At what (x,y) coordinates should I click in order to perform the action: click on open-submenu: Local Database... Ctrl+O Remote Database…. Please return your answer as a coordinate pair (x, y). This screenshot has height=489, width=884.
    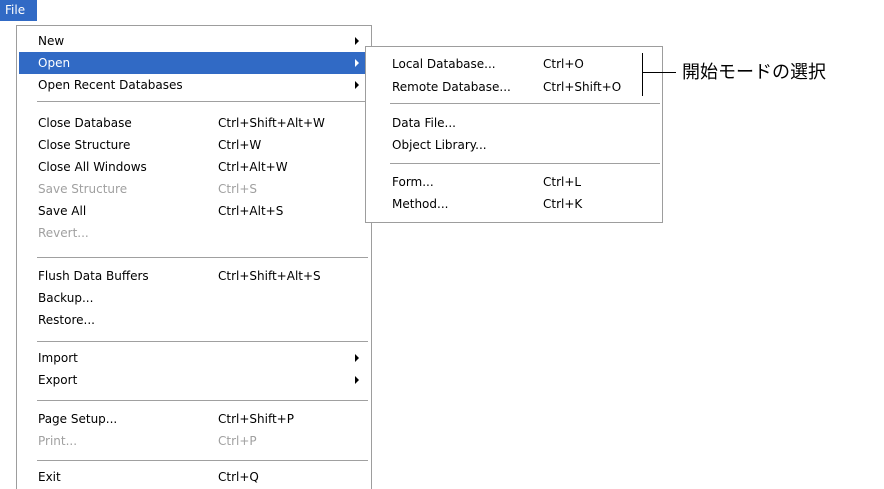
    Looking at the image, I should click on (514, 134).